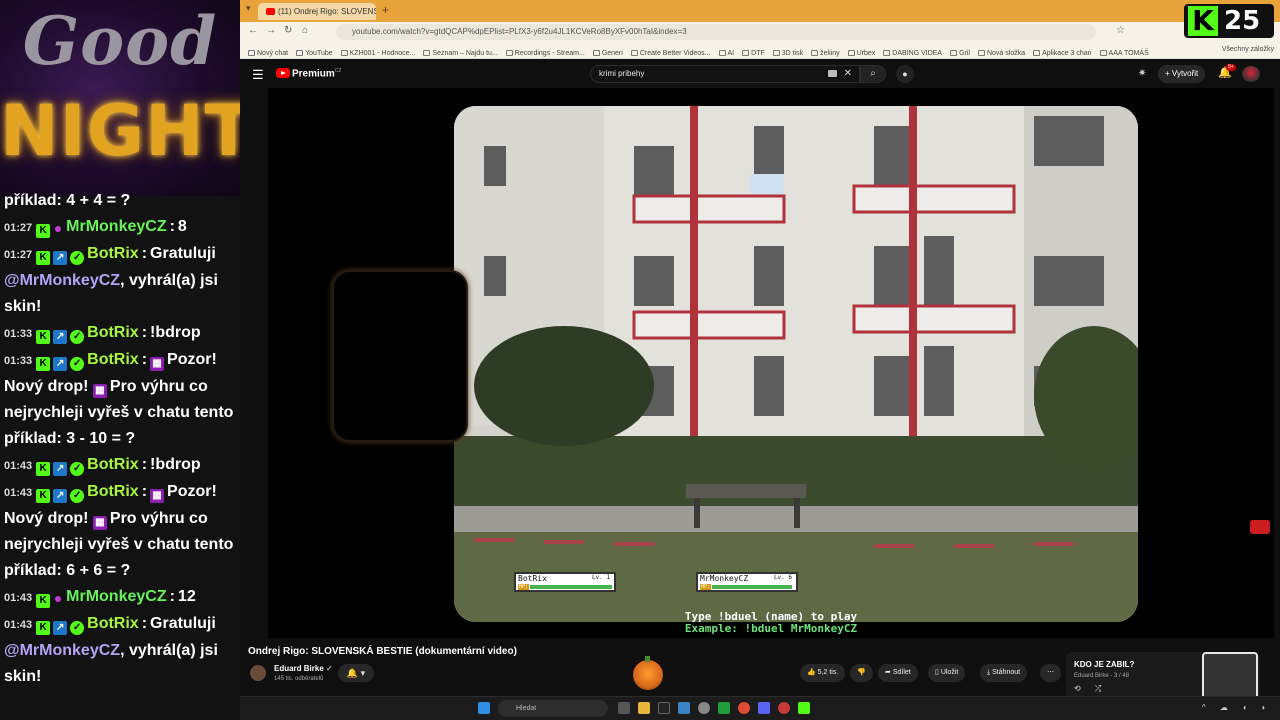  Describe the element at coordinates (664, 708) in the screenshot. I see `tiktok-icon` at that location.